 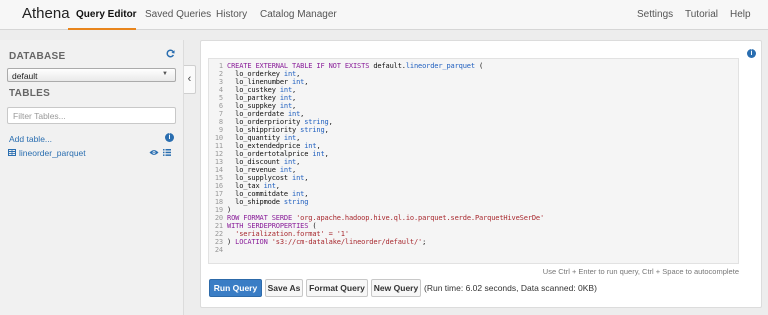 What do you see at coordinates (475, 122) in the screenshot?
I see `code-line: 8 lo_orderpriority string,` at bounding box center [475, 122].